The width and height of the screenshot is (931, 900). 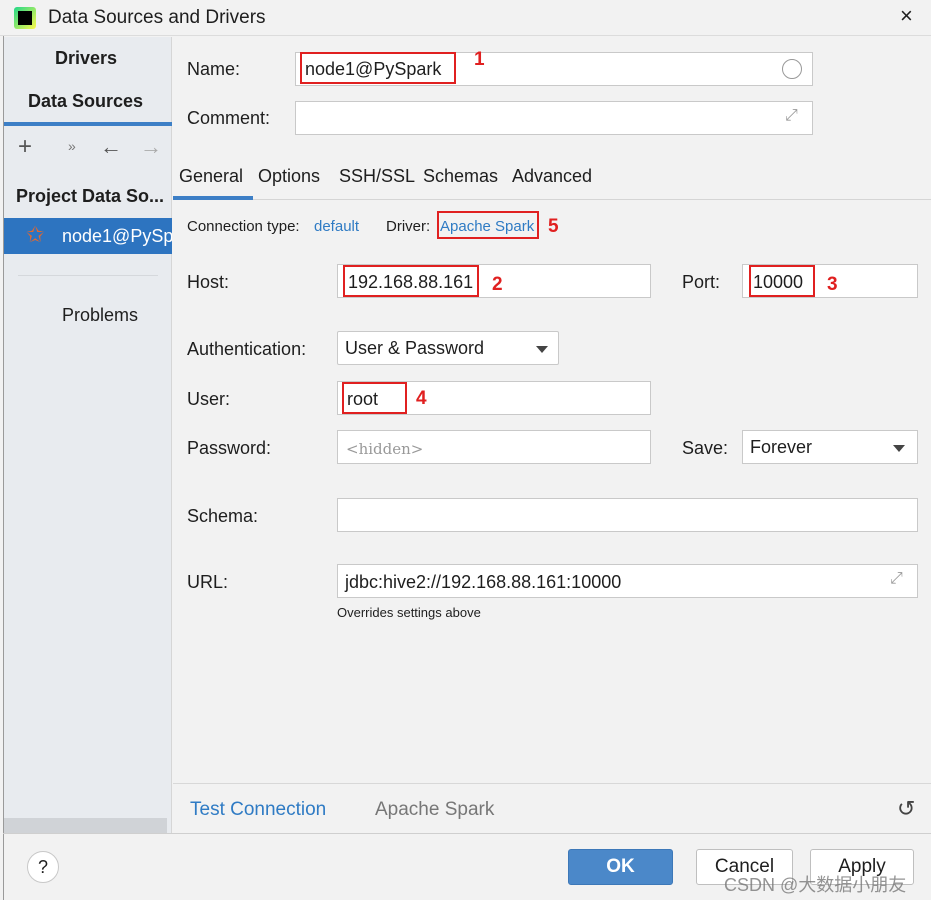 I want to click on back-icon: ←, so click(x=111, y=147).